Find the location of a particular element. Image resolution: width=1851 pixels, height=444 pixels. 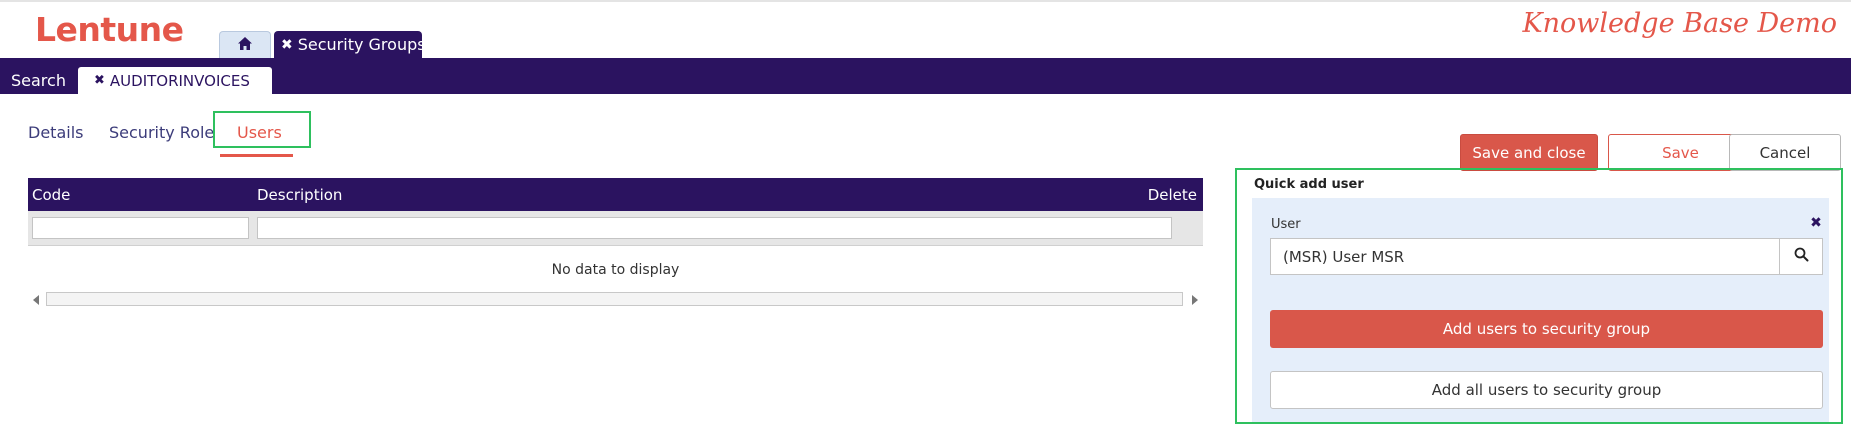

user-field-label: User is located at coordinates (1286, 224).